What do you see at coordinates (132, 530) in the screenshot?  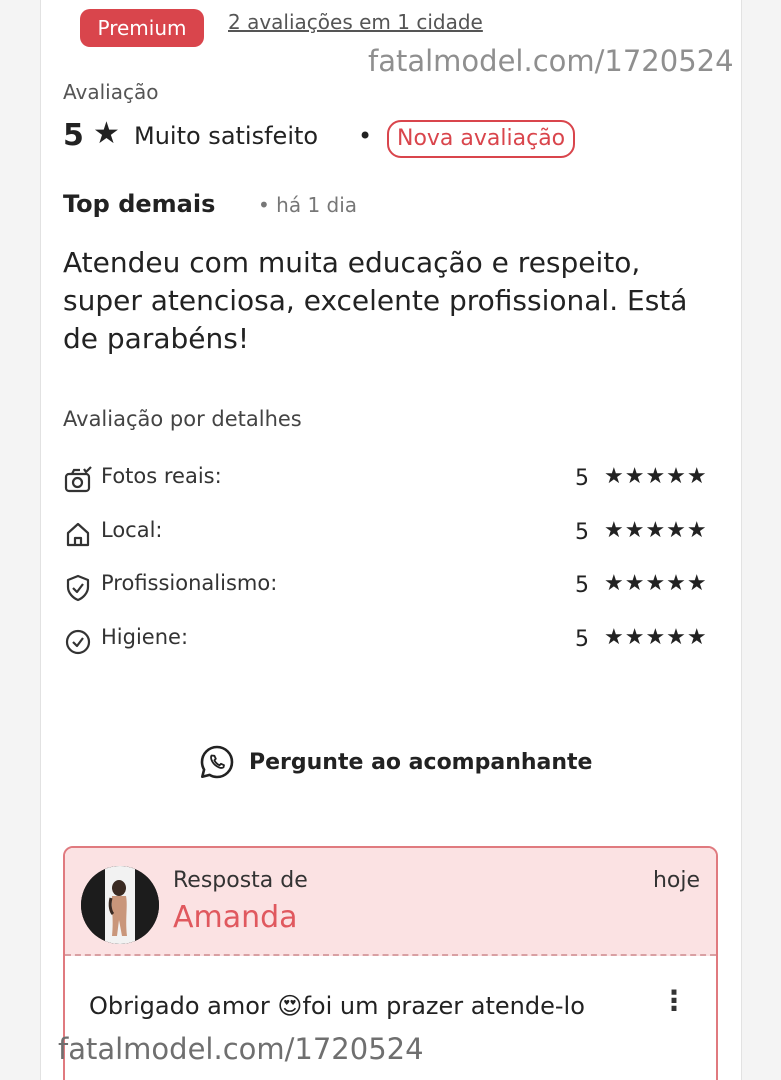 I see `detail-label: Local:` at bounding box center [132, 530].